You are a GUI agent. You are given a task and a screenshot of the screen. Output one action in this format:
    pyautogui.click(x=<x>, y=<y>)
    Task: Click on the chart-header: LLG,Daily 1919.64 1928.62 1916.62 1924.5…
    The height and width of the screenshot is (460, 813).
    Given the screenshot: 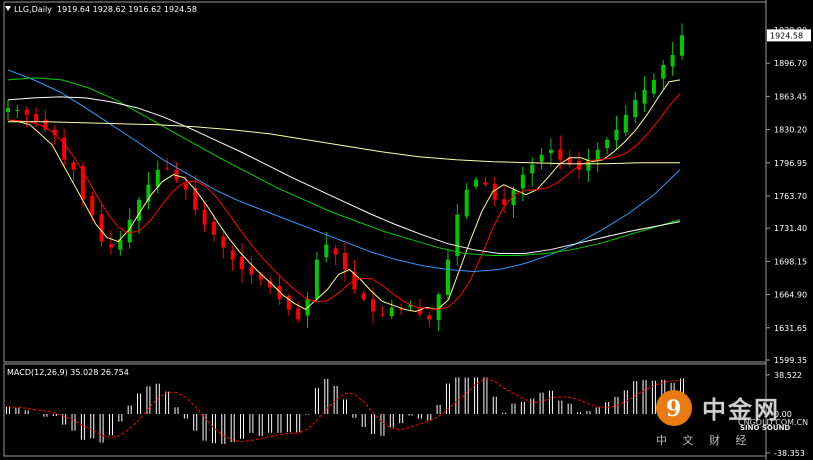 What is the action you would take?
    pyautogui.click(x=101, y=9)
    